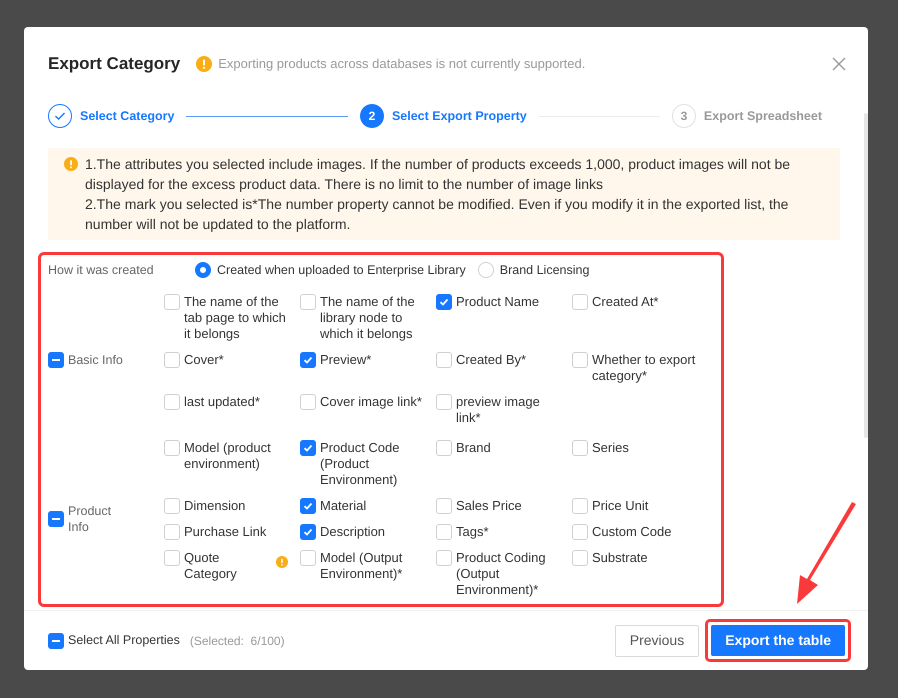 The height and width of the screenshot is (698, 898). What do you see at coordinates (657, 640) in the screenshot?
I see `previous-button: Previous` at bounding box center [657, 640].